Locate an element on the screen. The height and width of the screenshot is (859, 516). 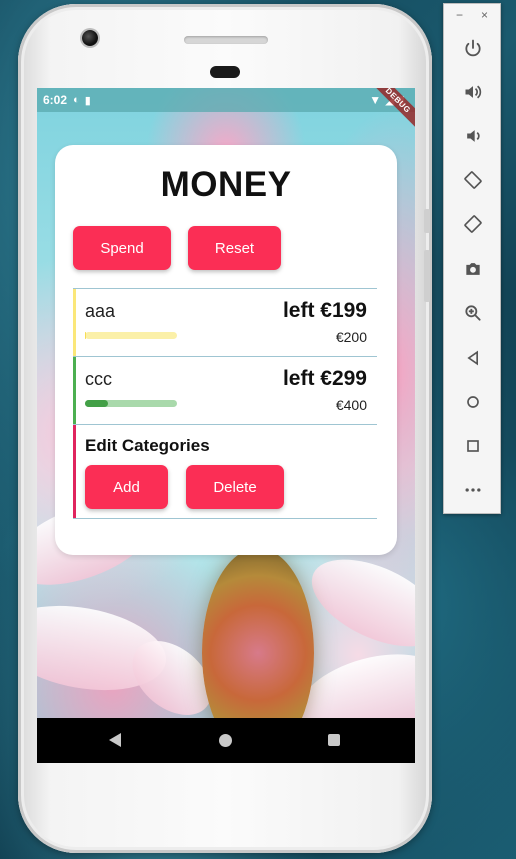
phone-volume-button is located at coordinates (427, 276).